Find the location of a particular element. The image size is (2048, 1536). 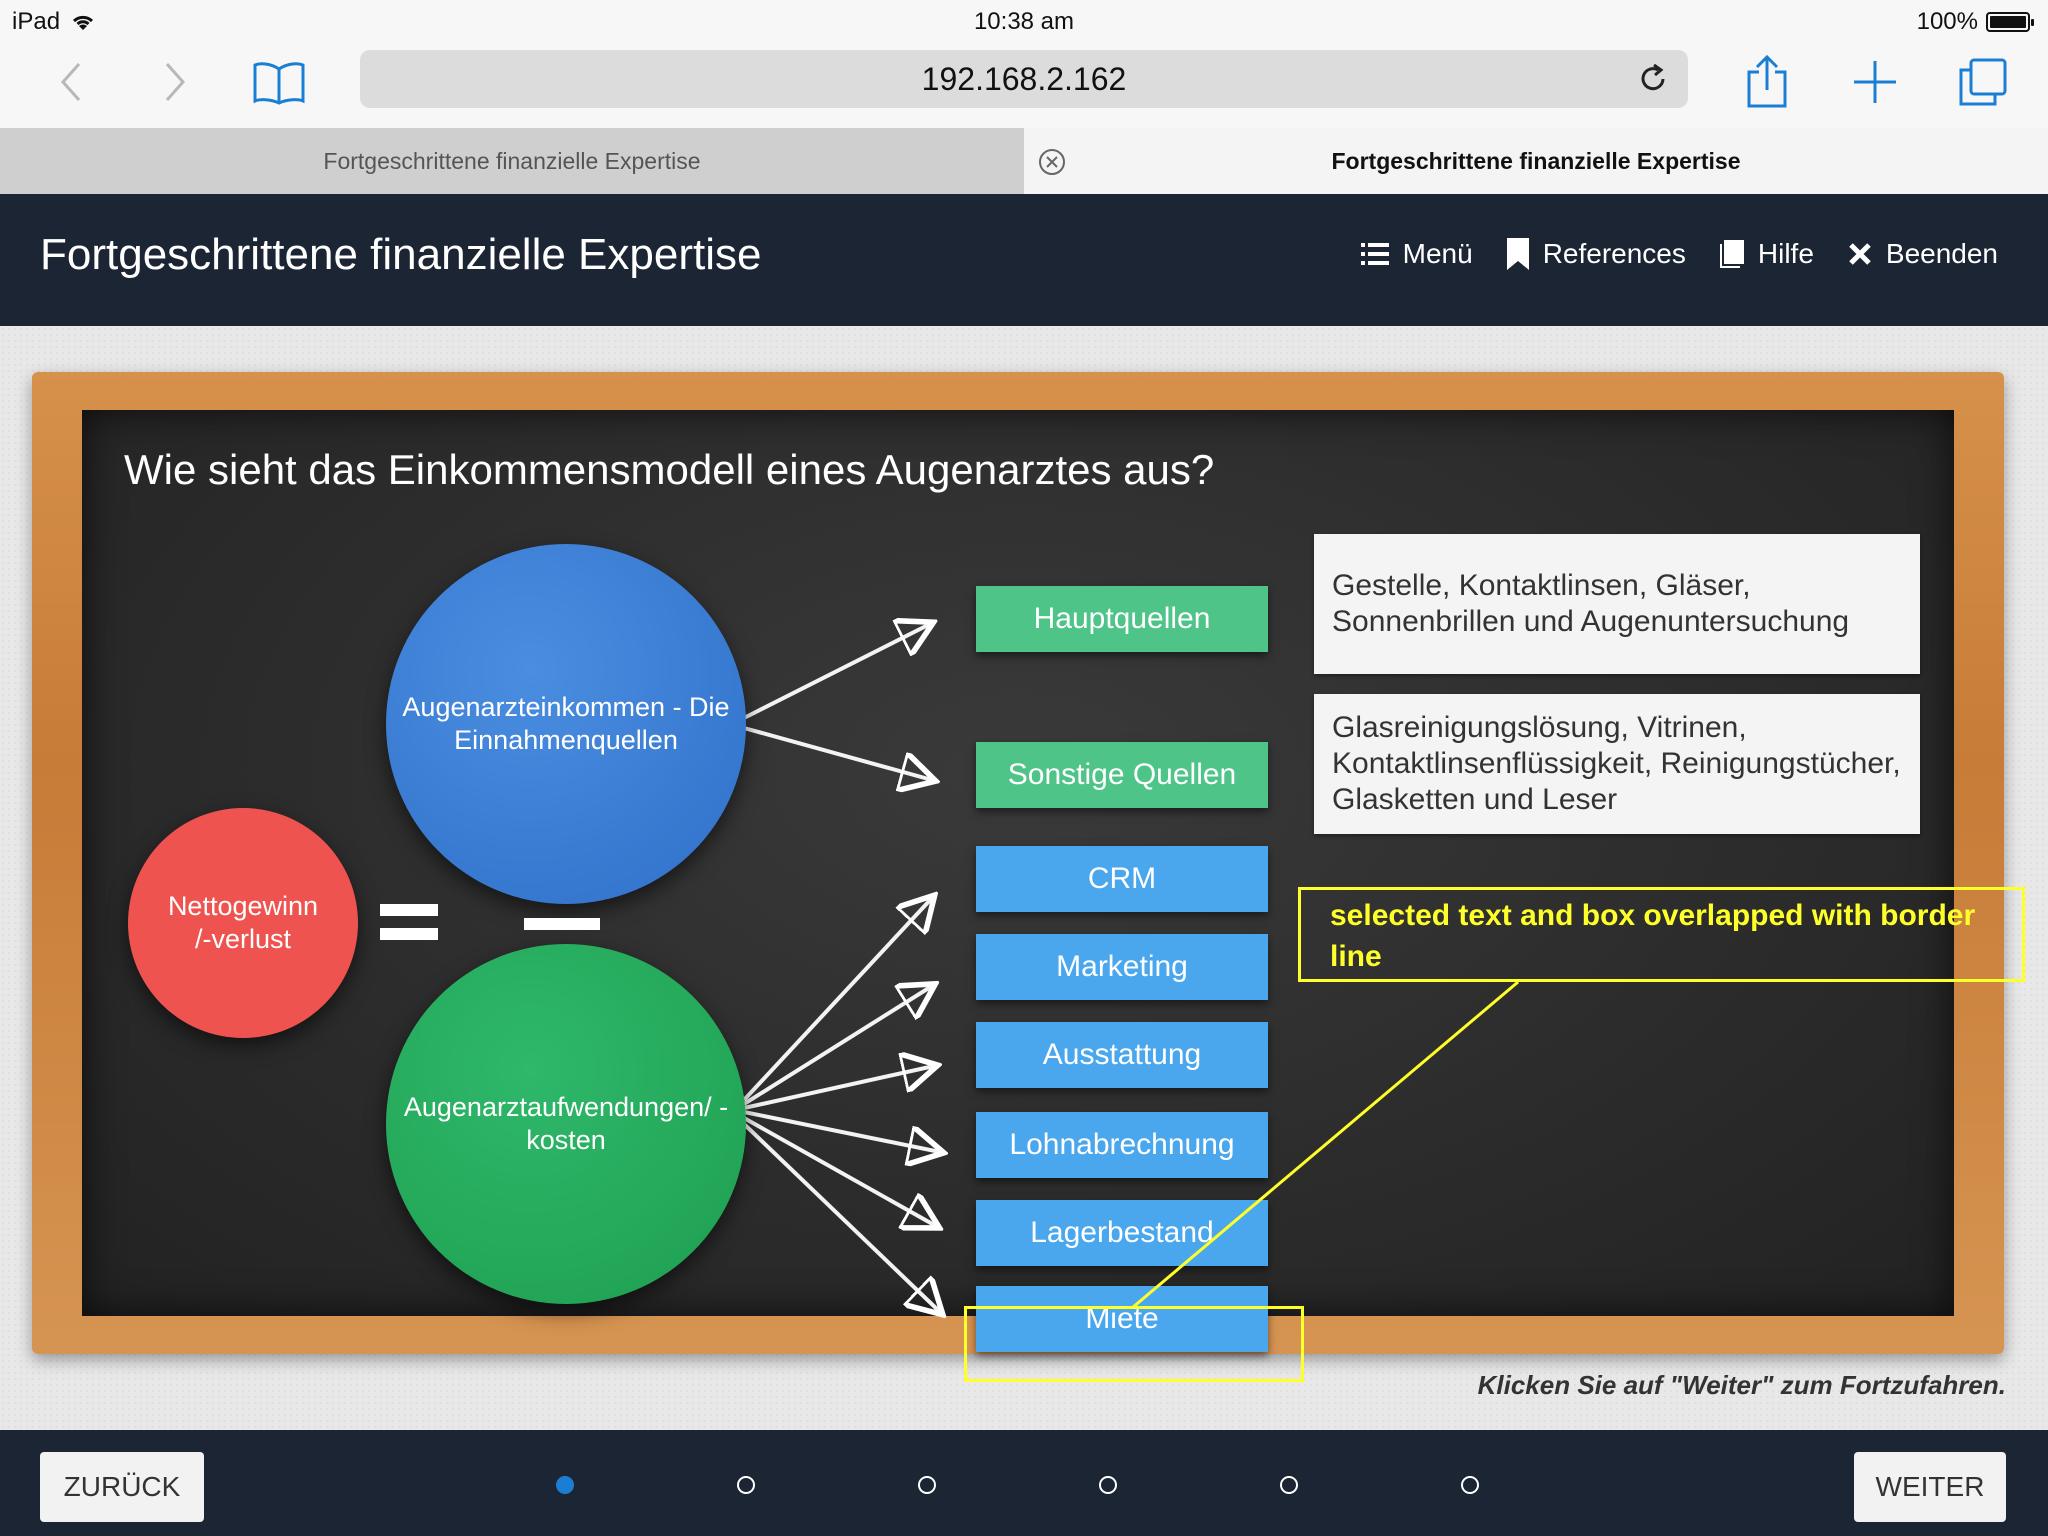

address-bar: 192.168.2.162 is located at coordinates (1024, 79).